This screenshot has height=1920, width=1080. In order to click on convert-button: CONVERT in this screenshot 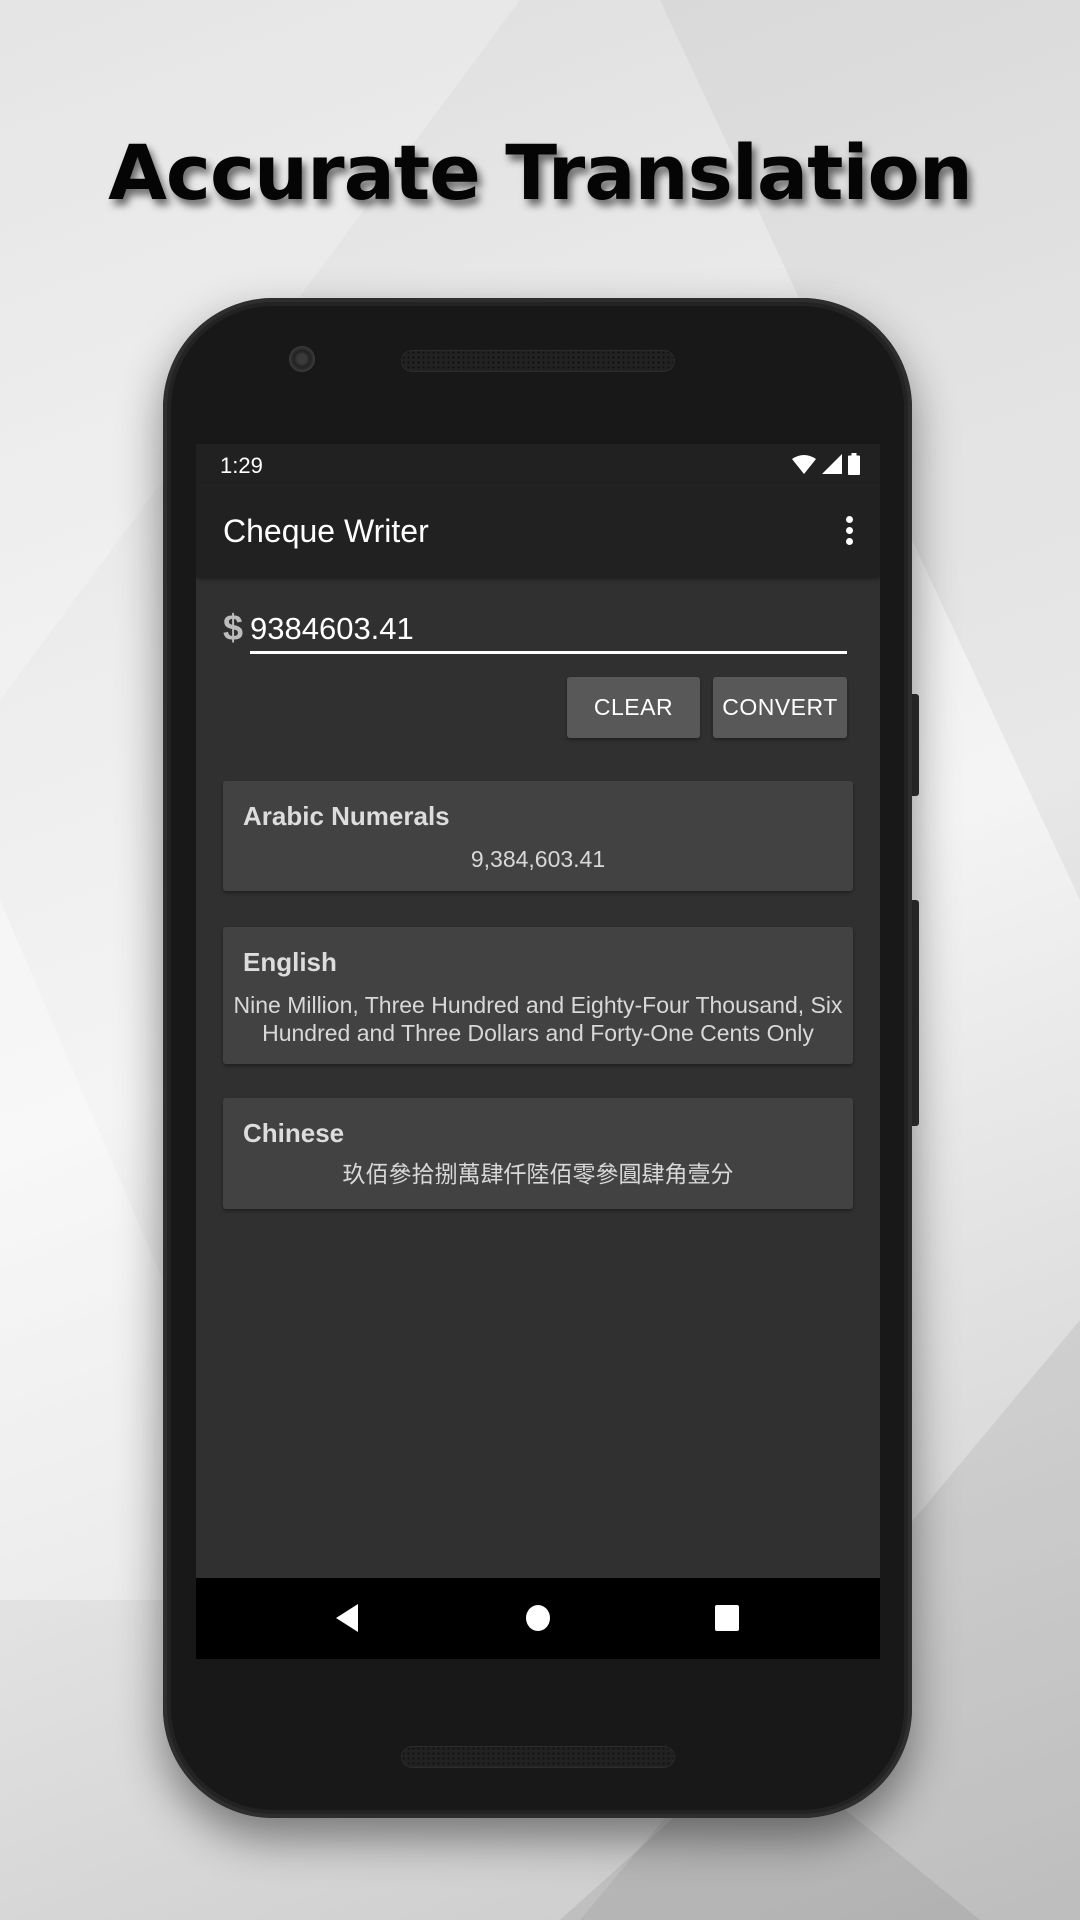, I will do `click(780, 707)`.